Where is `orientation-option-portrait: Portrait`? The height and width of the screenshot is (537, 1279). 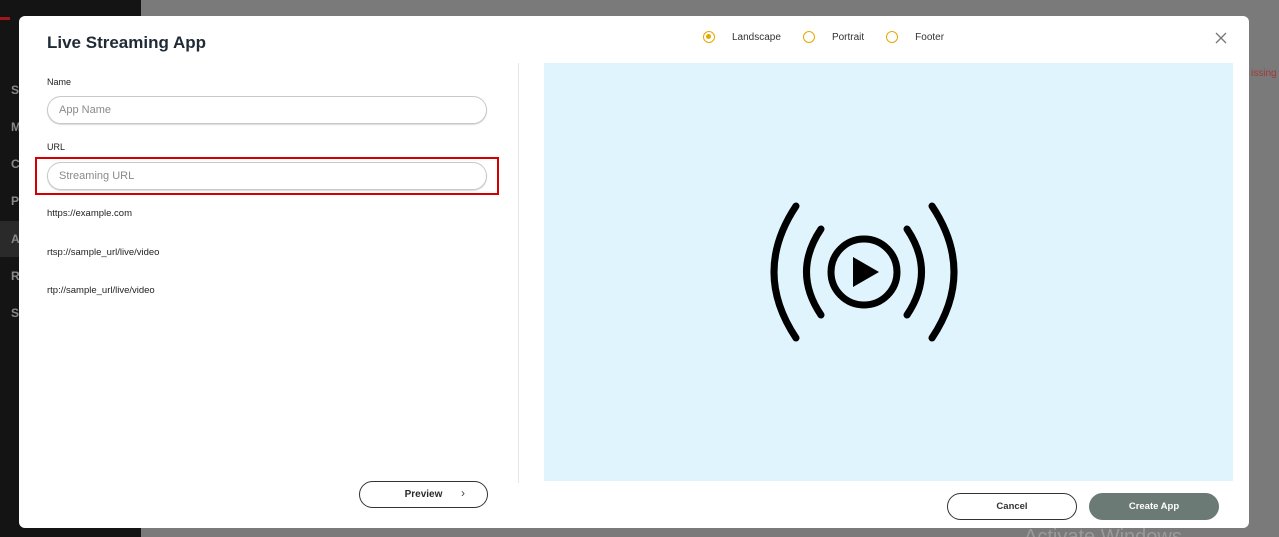
orientation-option-portrait: Portrait is located at coordinates (833, 37).